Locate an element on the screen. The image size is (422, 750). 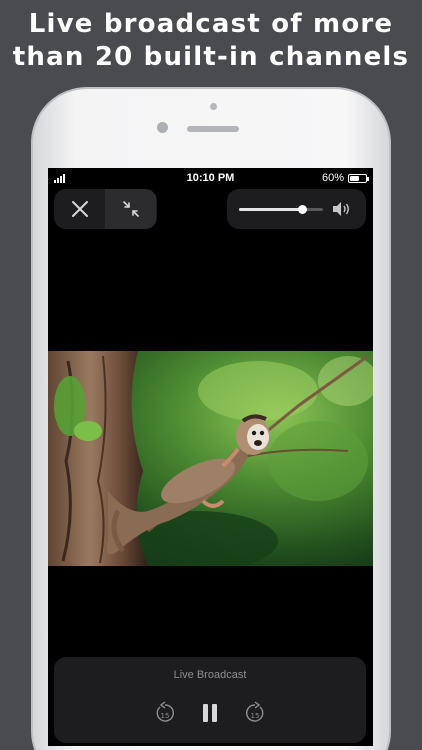
skip-back-button: 15 is located at coordinates (165, 715).